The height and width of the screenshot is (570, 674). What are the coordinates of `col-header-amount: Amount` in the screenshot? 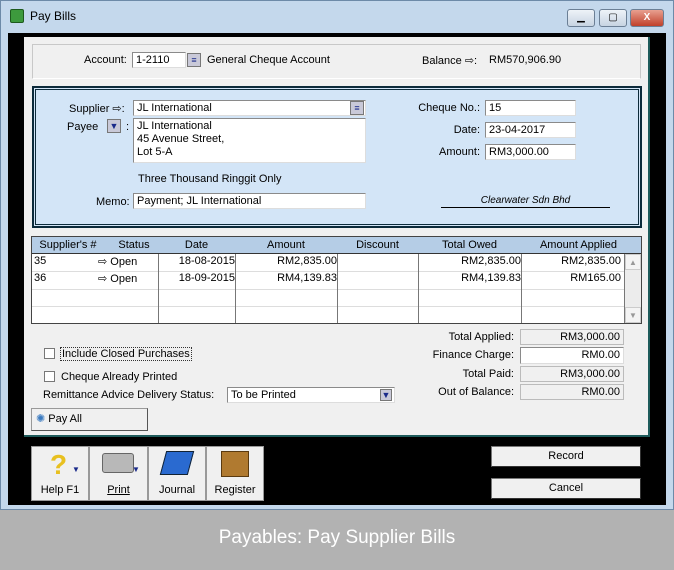 It's located at (286, 245).